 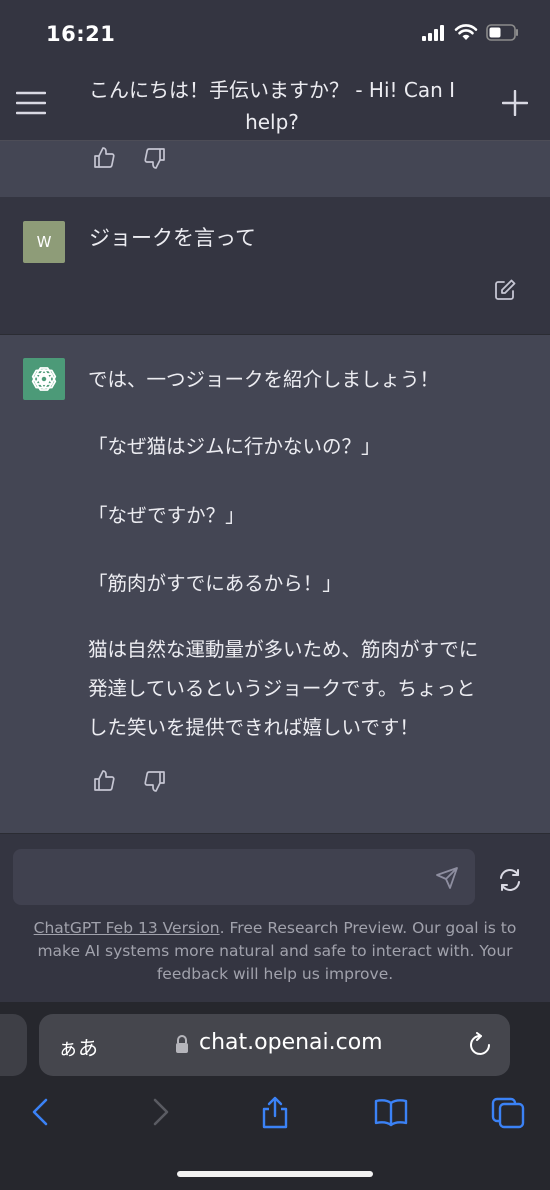 I want to click on message-input, so click(x=244, y=877).